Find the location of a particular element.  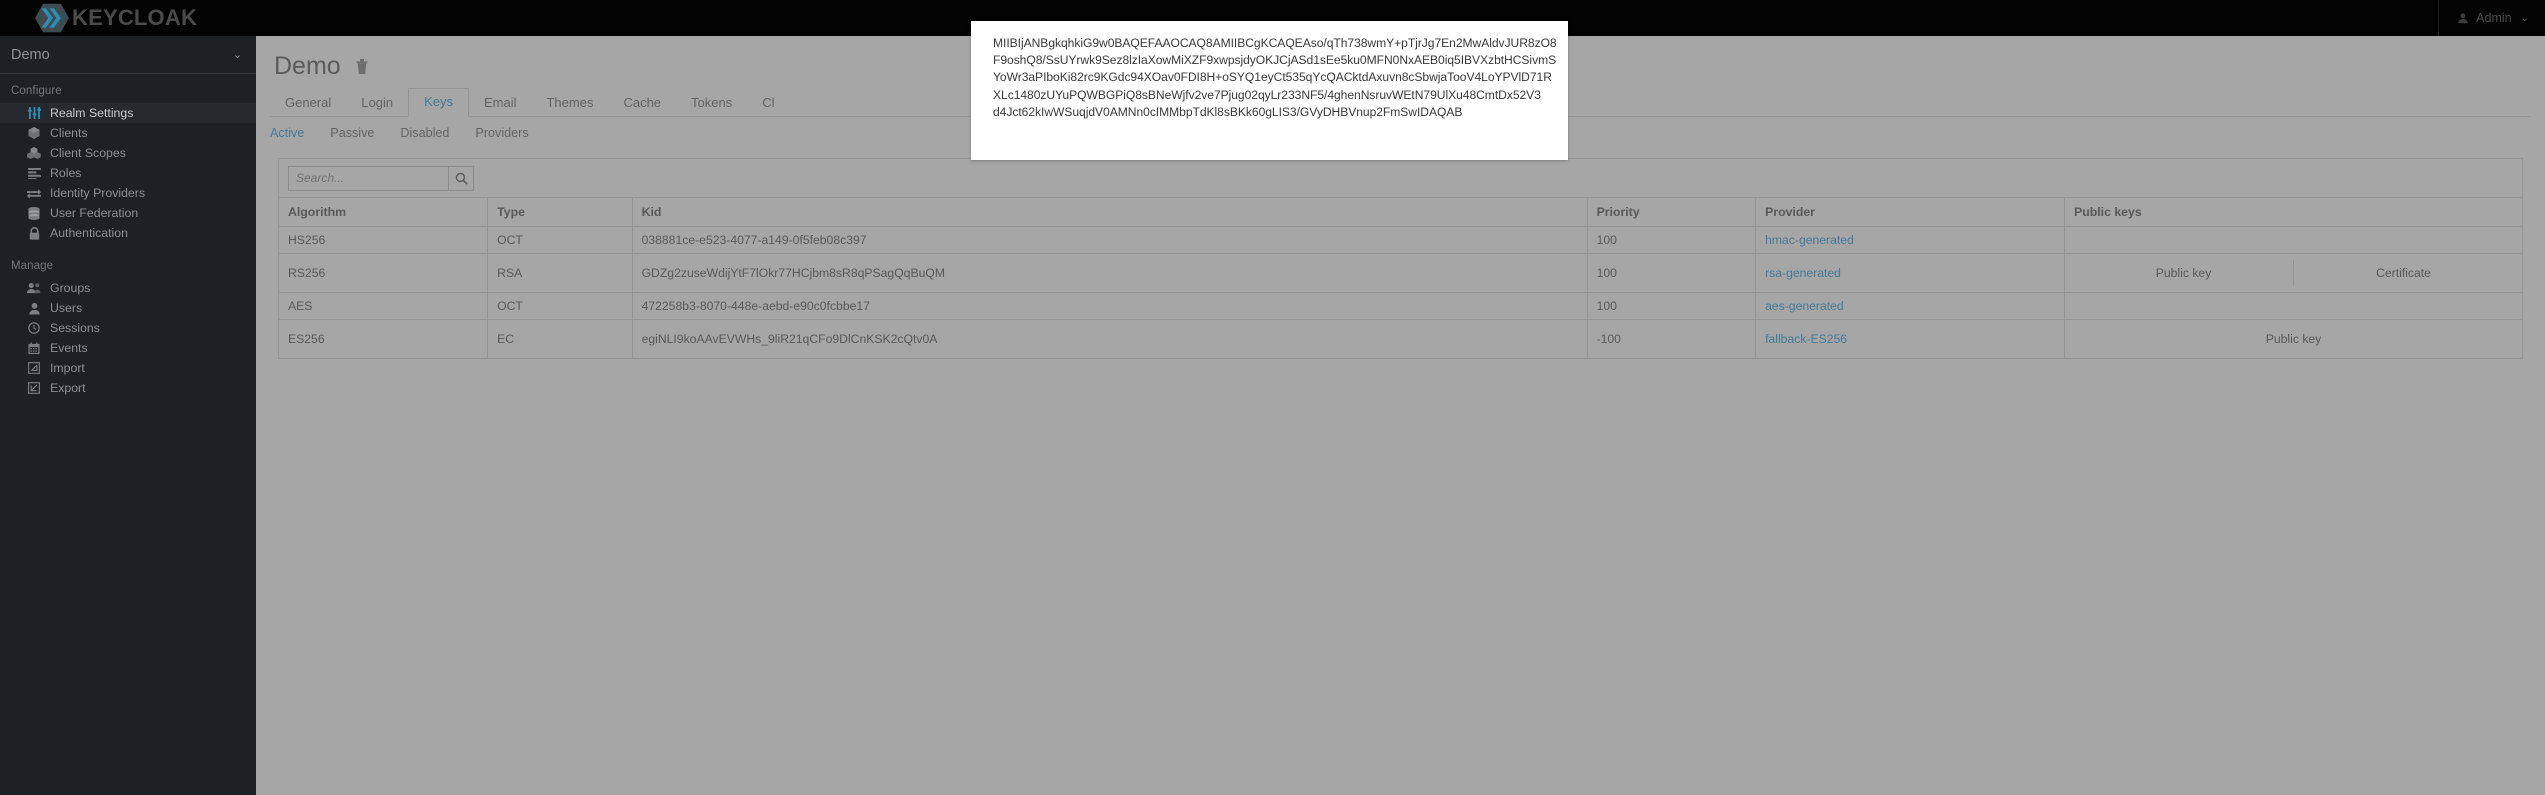

sidebar-item-user-federation: User Federation is located at coordinates (128, 213).